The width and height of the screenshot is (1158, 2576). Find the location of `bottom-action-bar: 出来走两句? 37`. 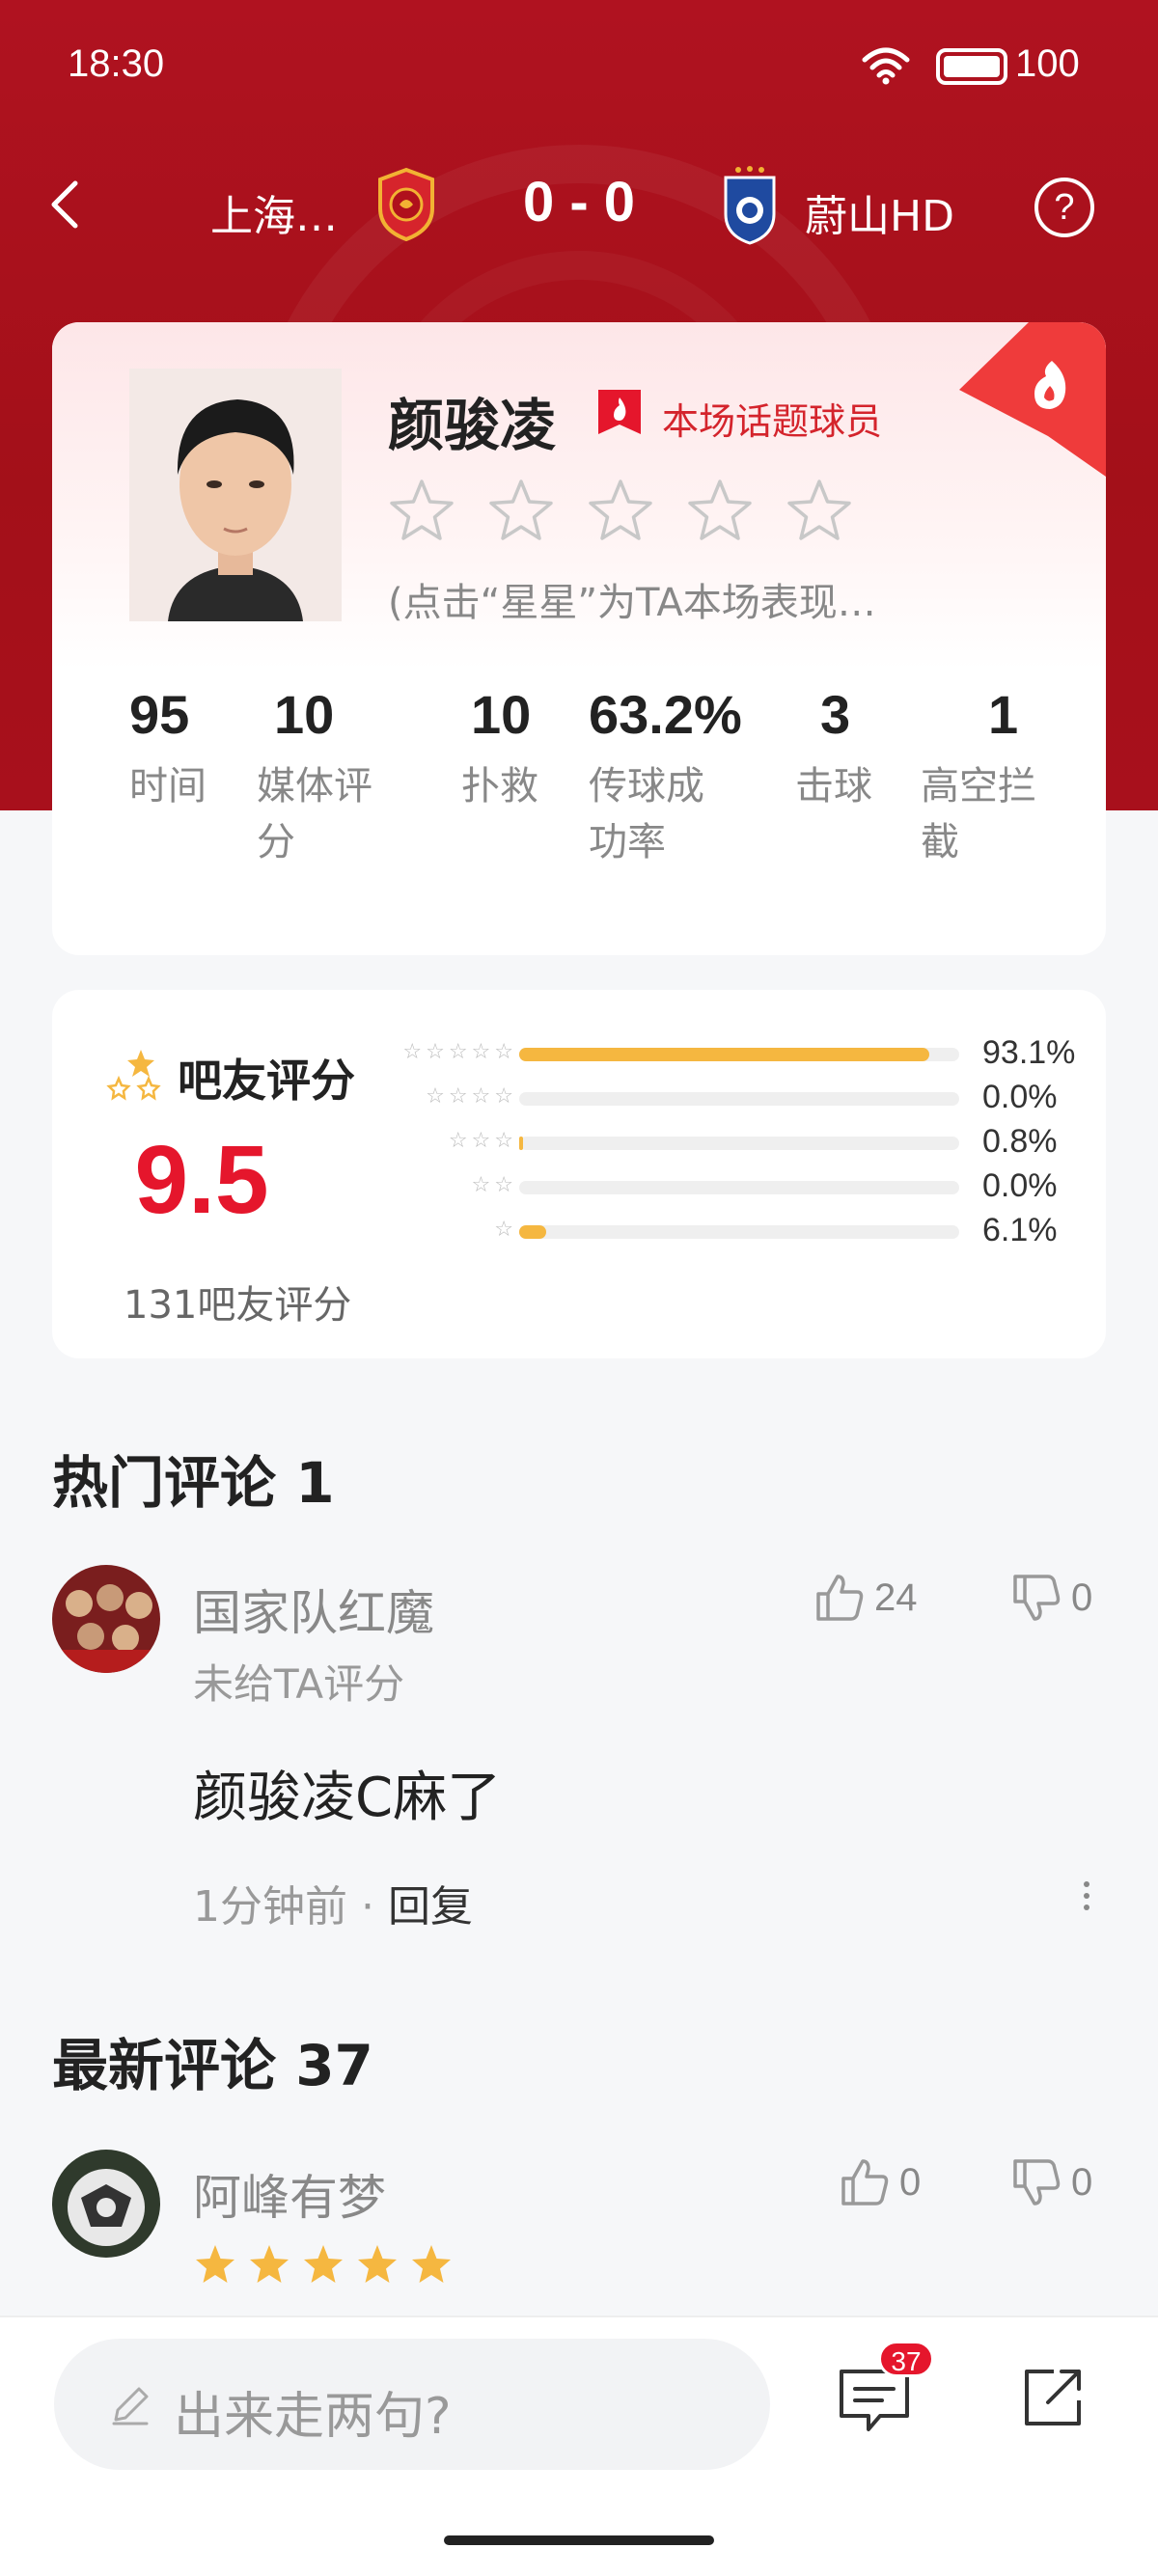

bottom-action-bar: 出来走两句? 37 is located at coordinates (579, 2446).